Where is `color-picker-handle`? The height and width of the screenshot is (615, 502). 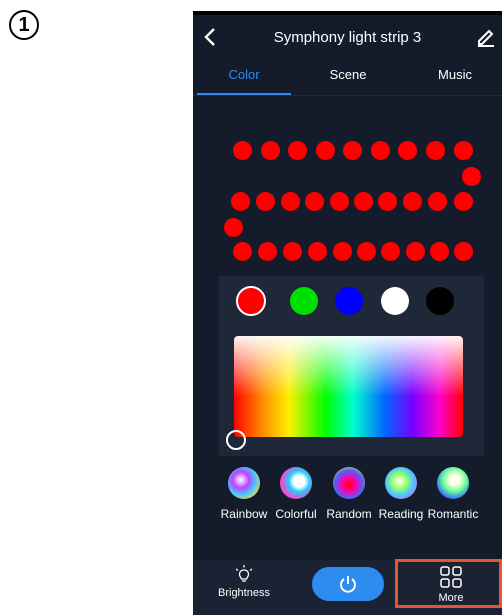 color-picker-handle is located at coordinates (236, 440).